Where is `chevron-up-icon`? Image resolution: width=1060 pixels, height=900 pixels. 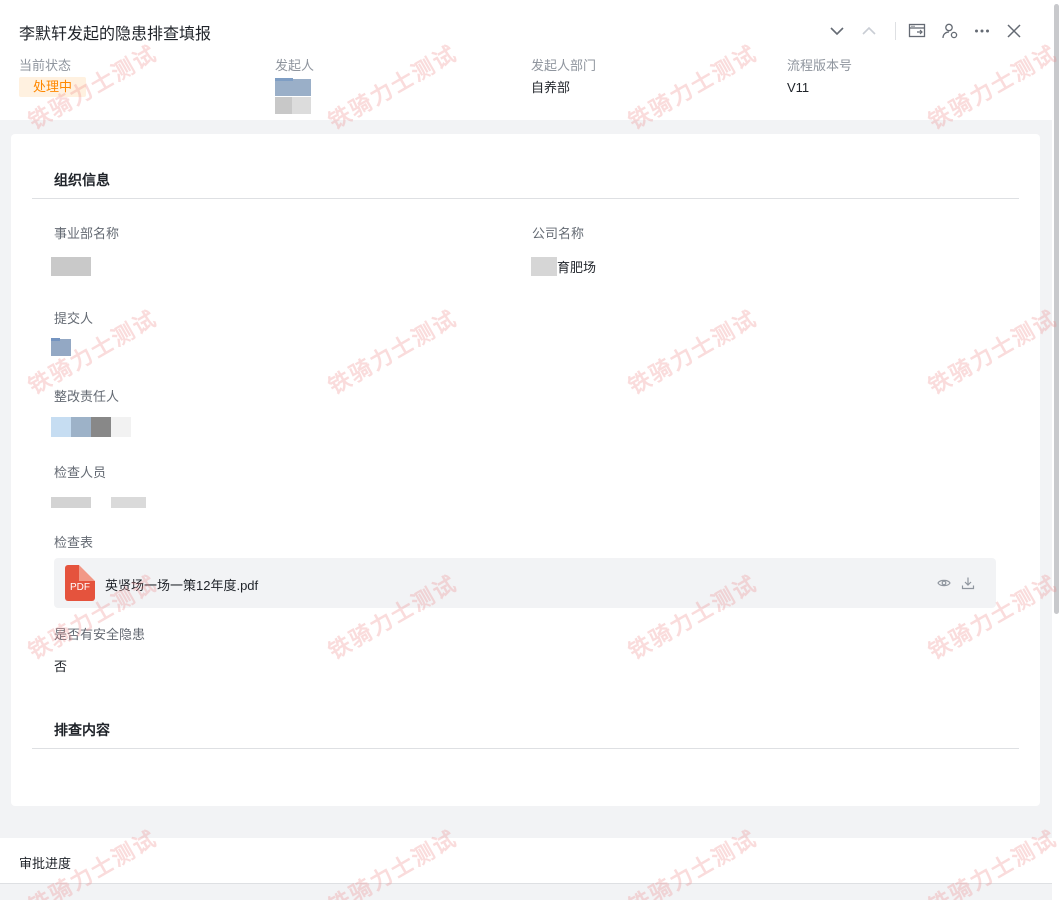 chevron-up-icon is located at coordinates (869, 30).